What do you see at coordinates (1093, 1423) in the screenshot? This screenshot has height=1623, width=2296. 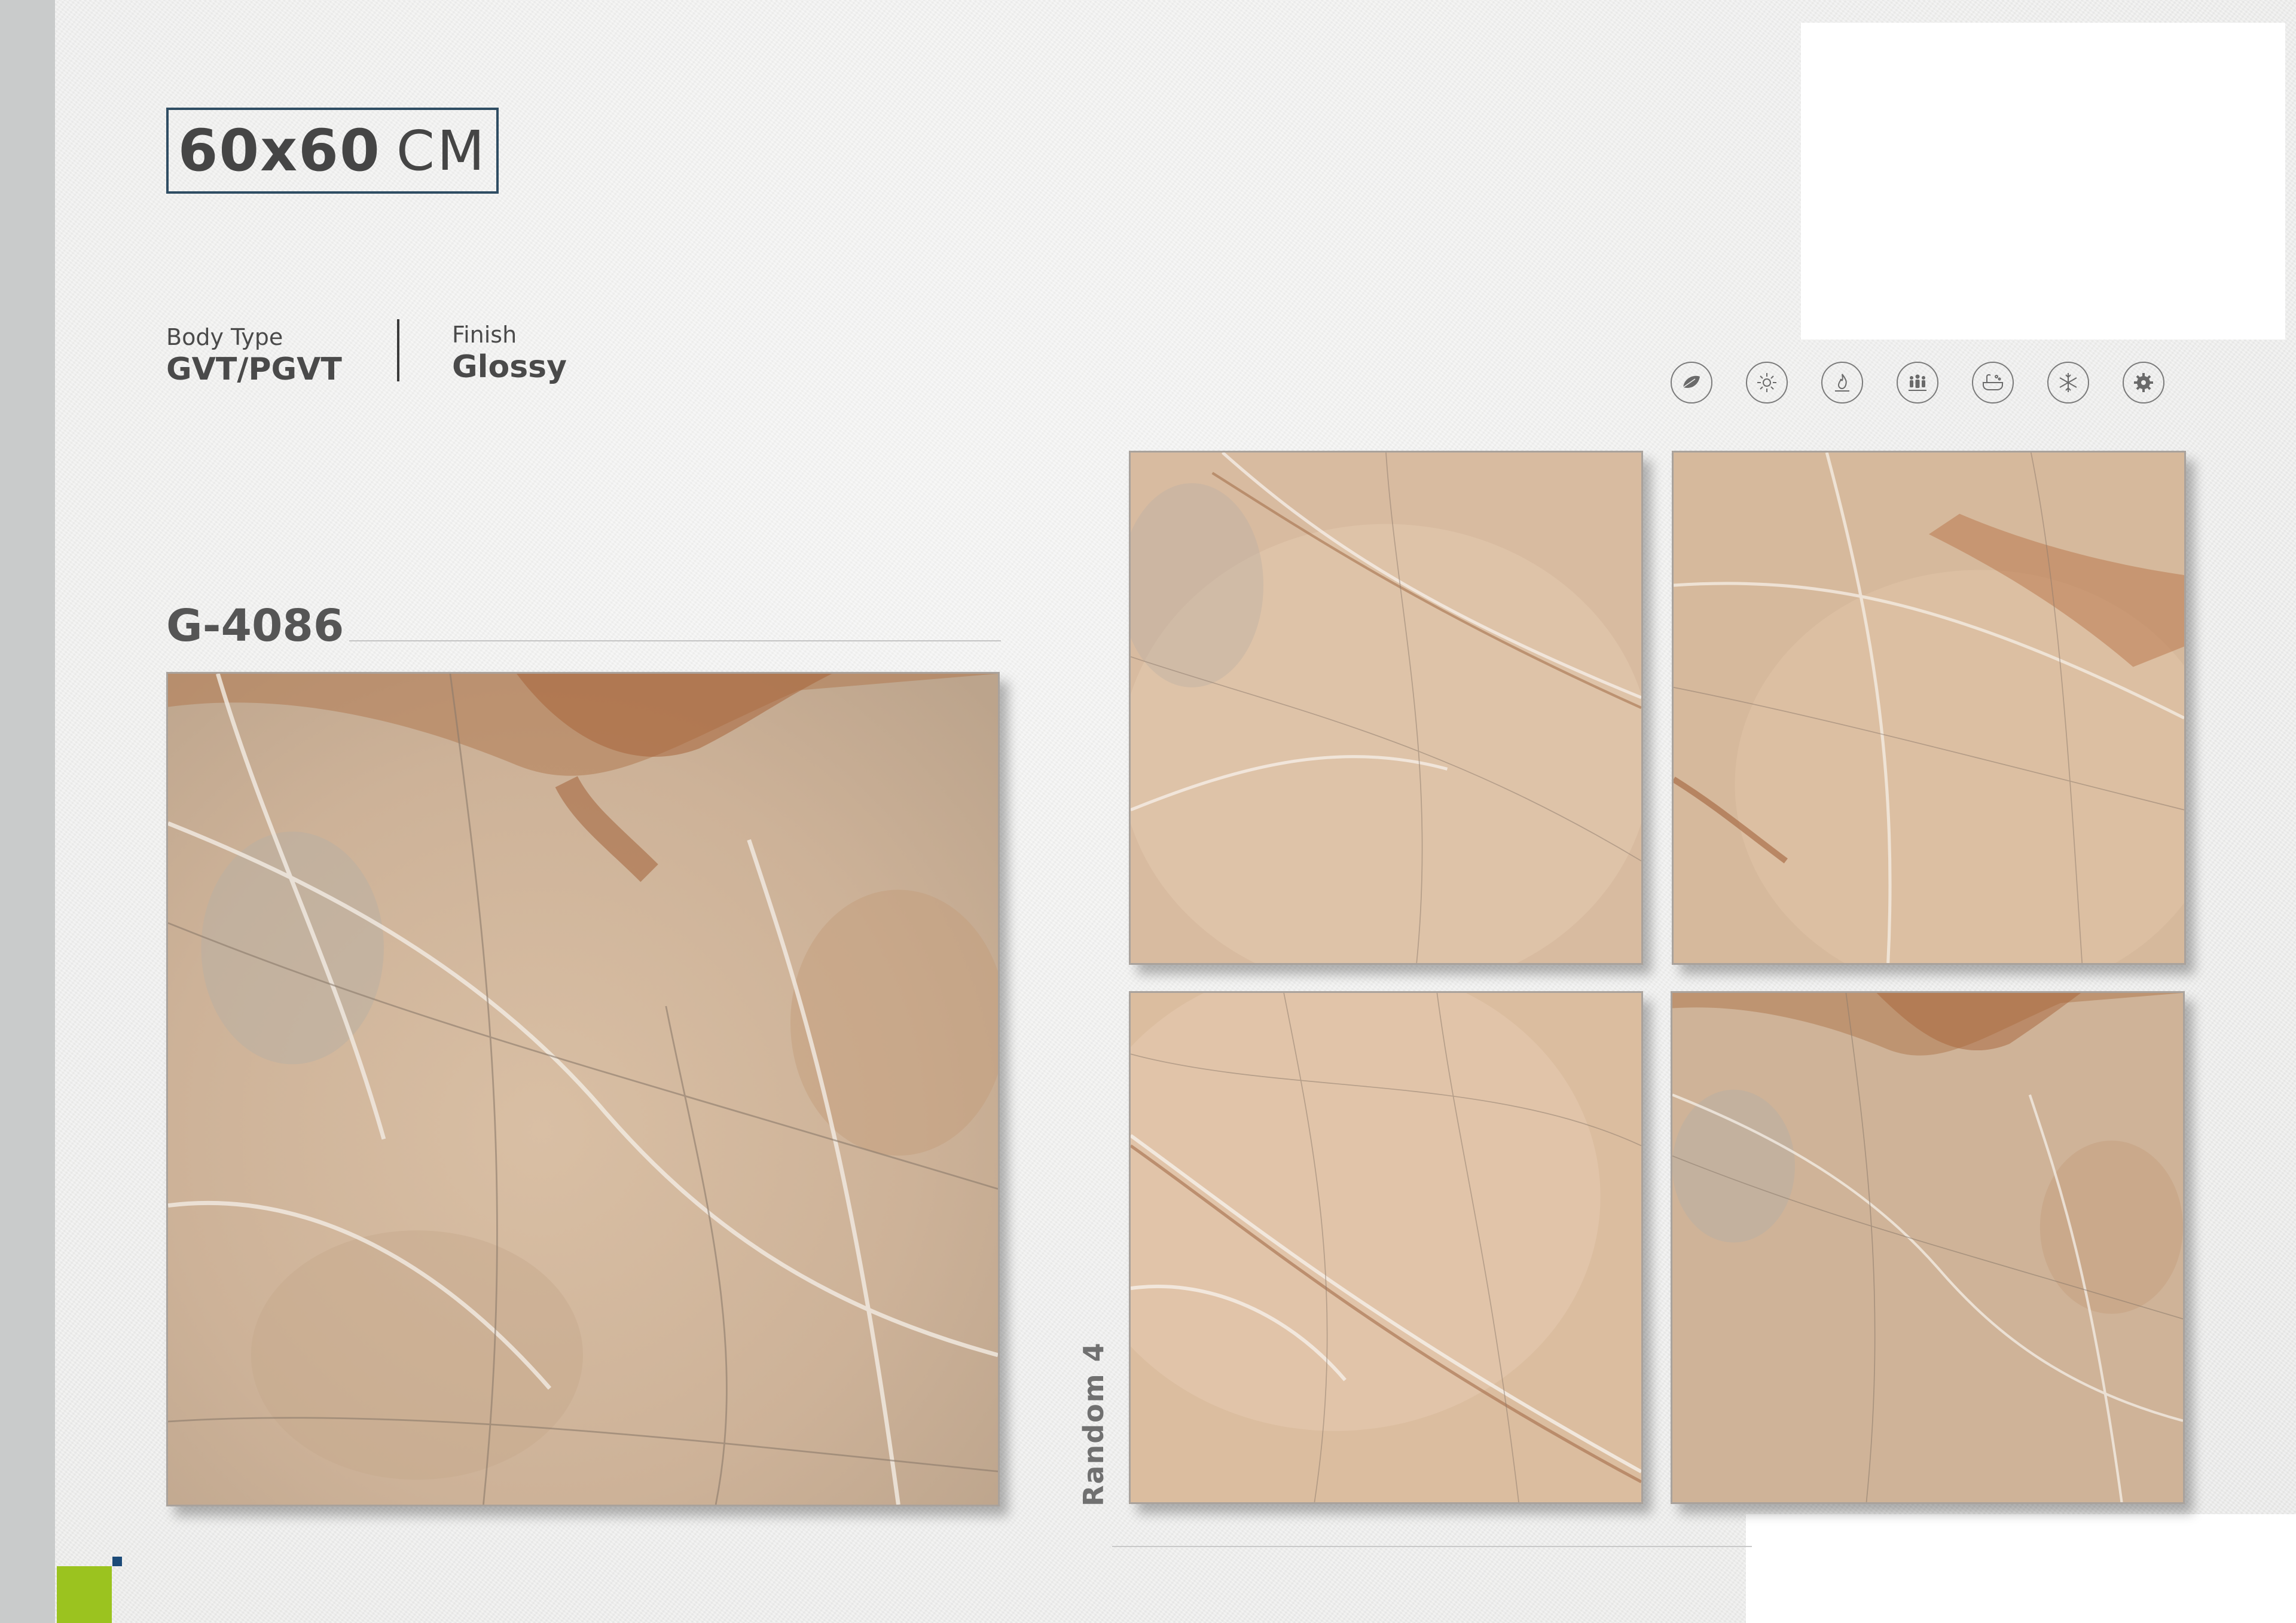 I see `random-variants-label: Random 4` at bounding box center [1093, 1423].